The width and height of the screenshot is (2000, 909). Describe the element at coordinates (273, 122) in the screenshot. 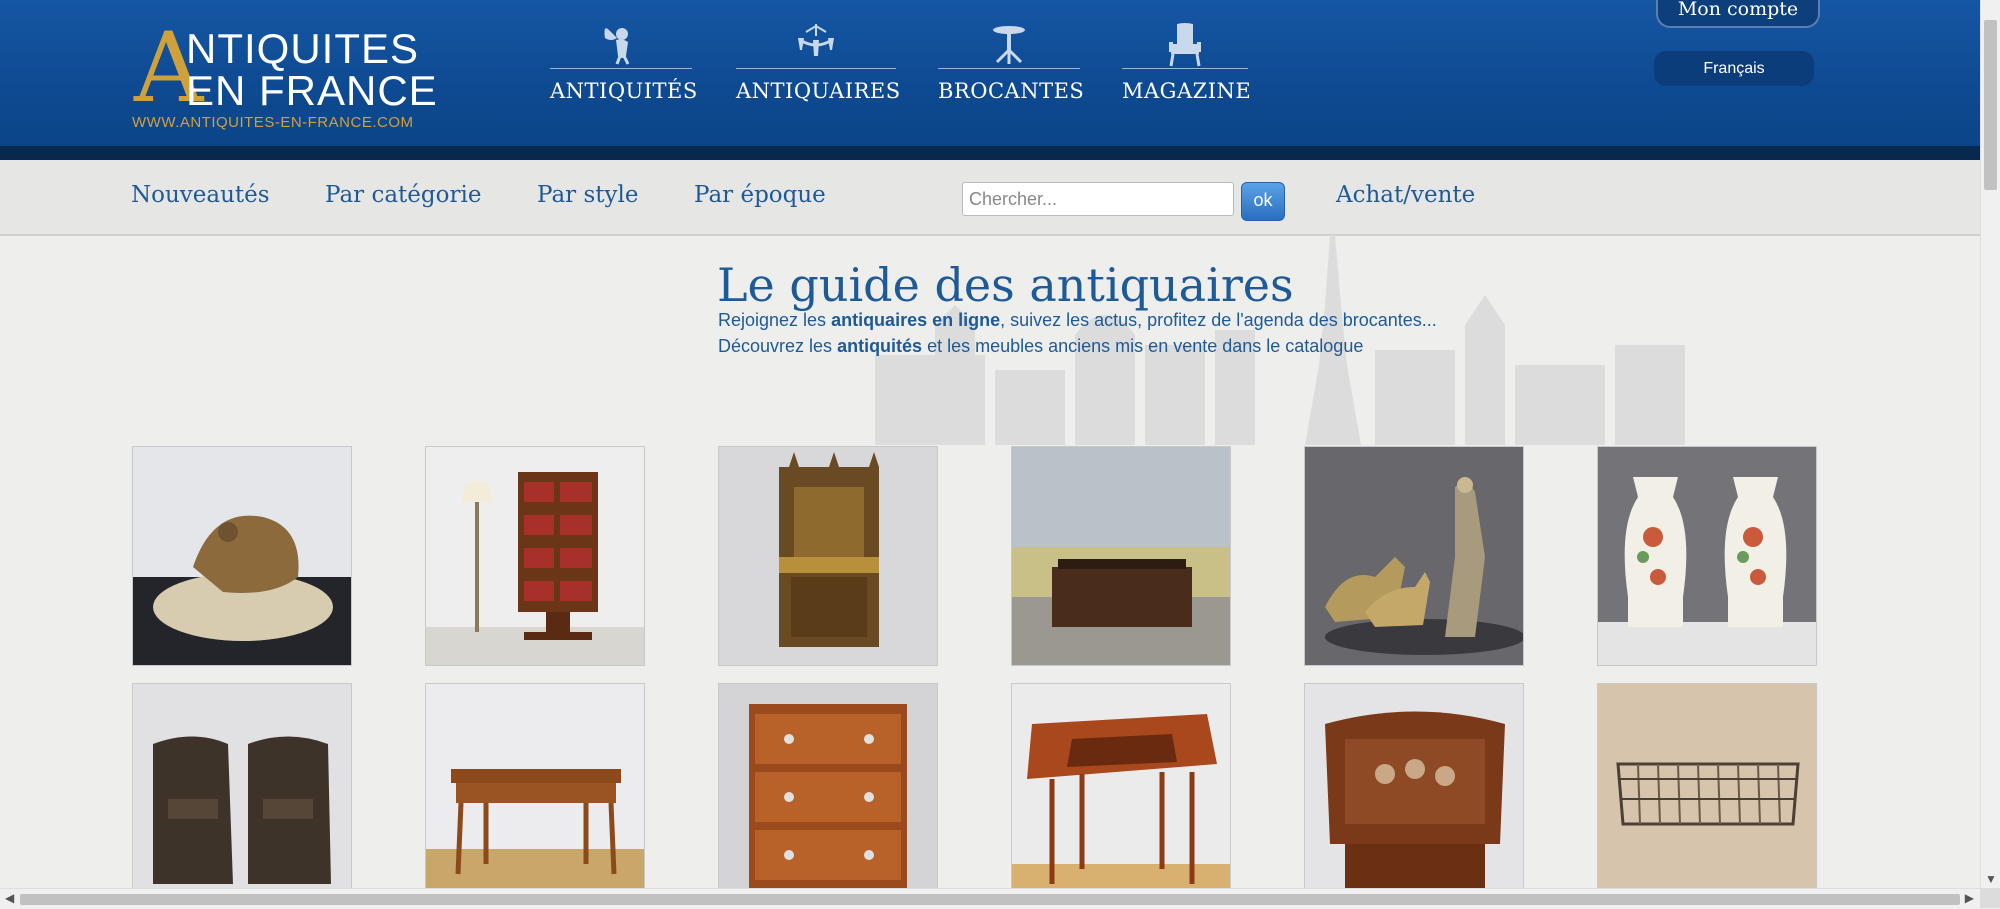

I see `logo-url: WWW.ANTIQUITES-EN-FRANCE.COM` at that location.